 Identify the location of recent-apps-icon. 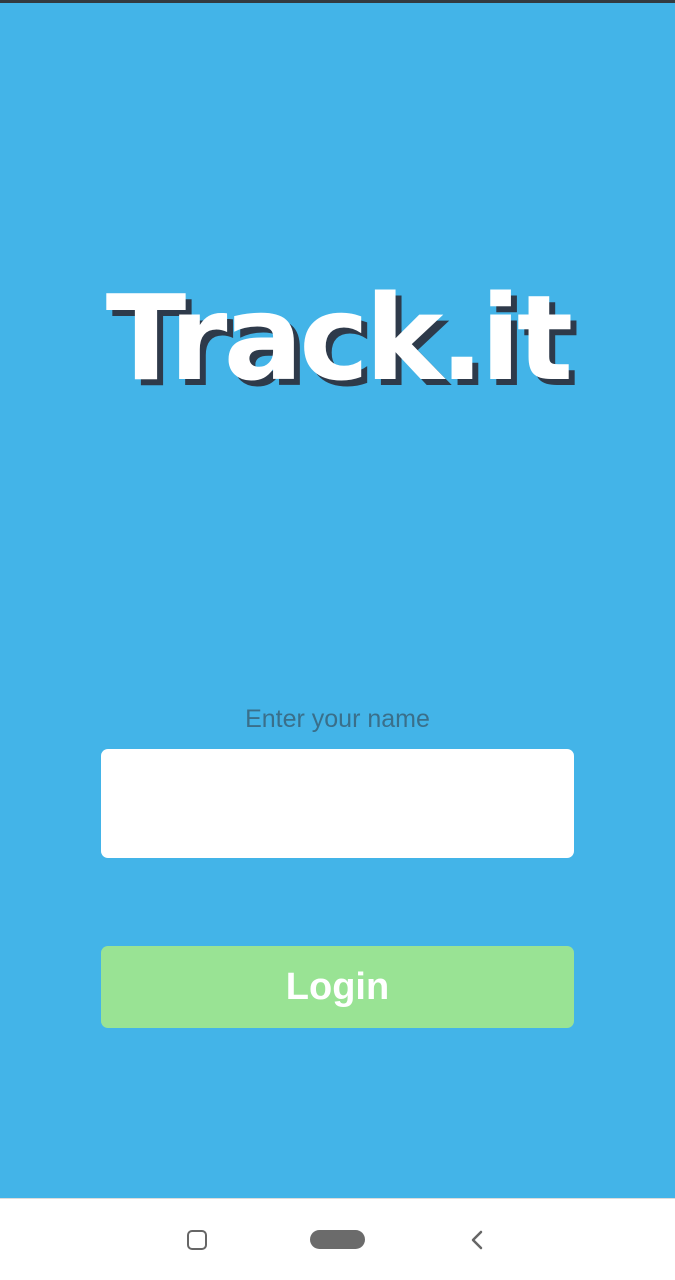
(197, 1240).